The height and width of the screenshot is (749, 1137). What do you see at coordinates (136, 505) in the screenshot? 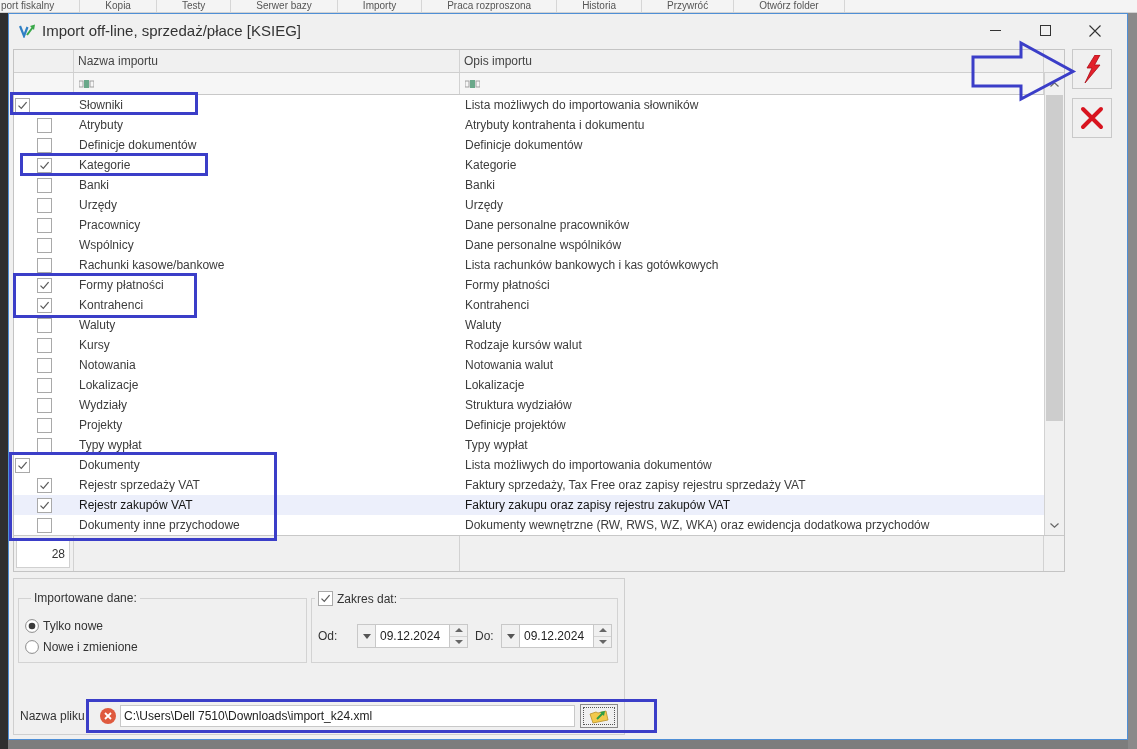
I see `table-cell-text: Rejestr zakupów VAT` at bounding box center [136, 505].